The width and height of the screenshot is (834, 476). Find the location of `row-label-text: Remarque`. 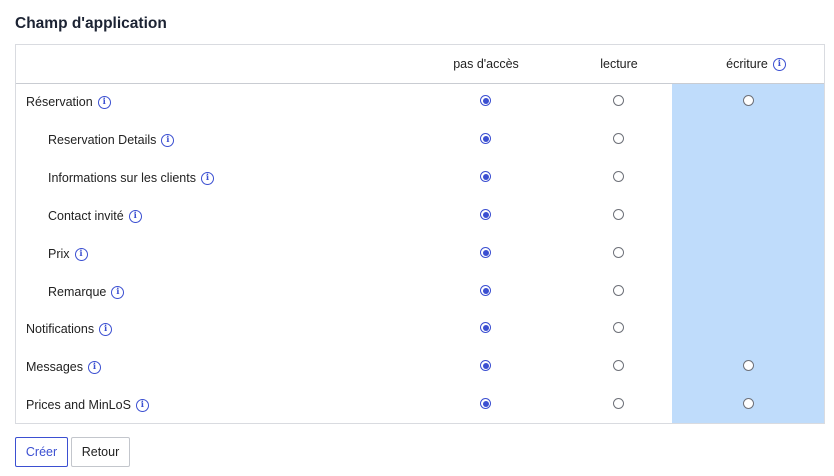

row-label-text: Remarque is located at coordinates (77, 292).